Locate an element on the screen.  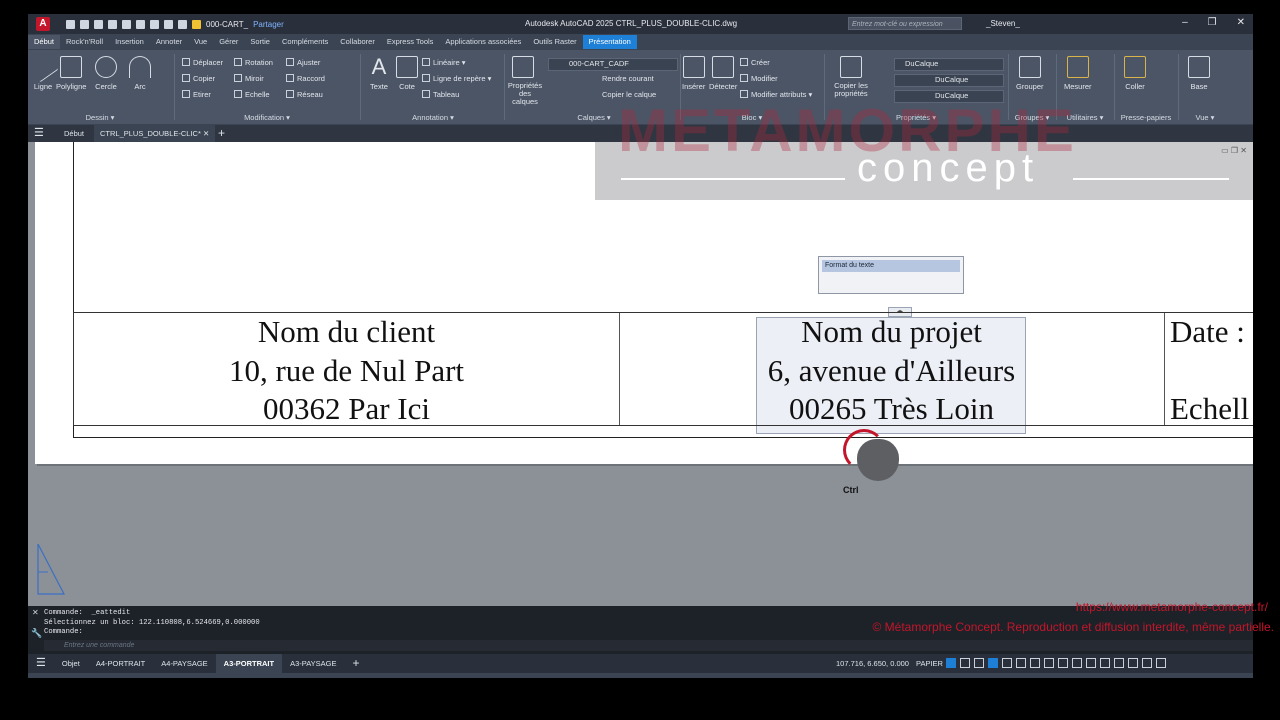
paste-button: Coller is located at coordinates (1135, 73).